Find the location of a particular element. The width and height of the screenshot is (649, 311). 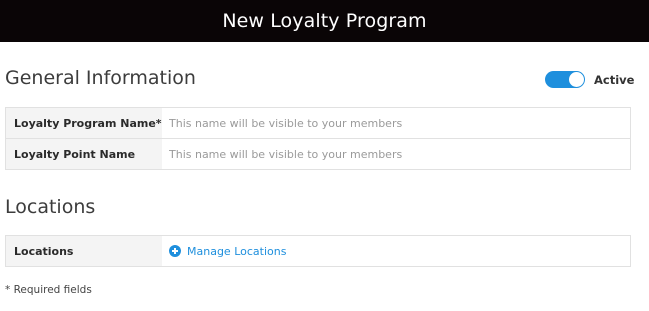

required-fields-note: * Required fields is located at coordinates (48, 290).